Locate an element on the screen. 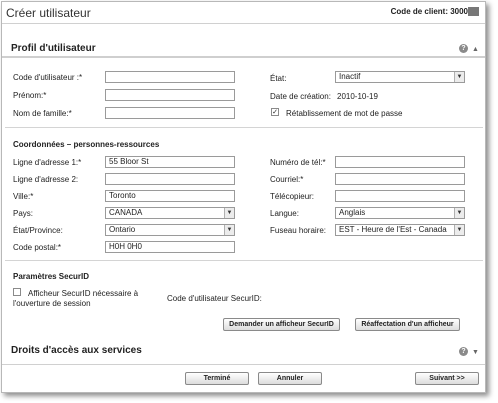 This screenshot has height=403, width=498. email-input is located at coordinates (400, 179).